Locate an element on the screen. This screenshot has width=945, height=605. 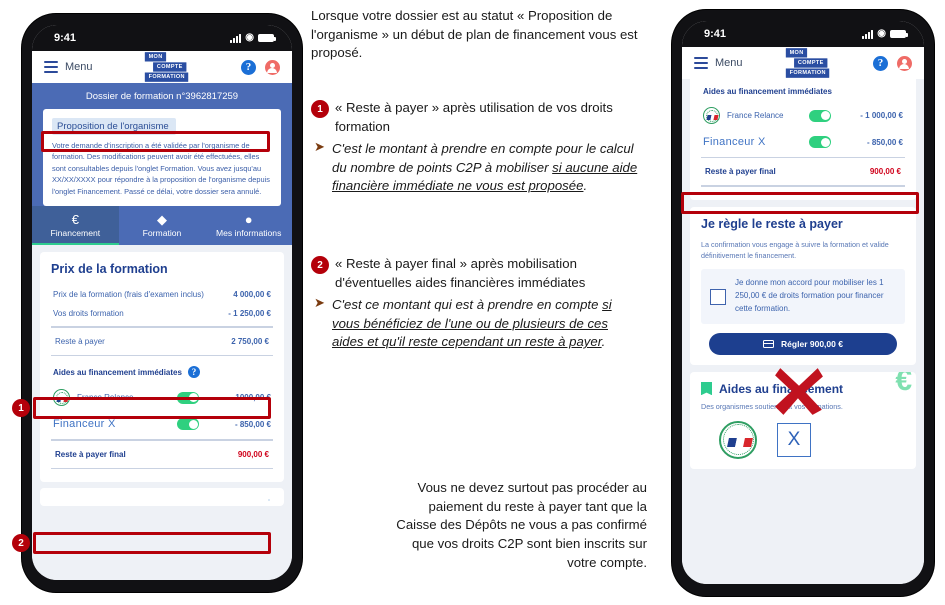
price-row-label: Vos droits formation is located at coordinates (88, 314).